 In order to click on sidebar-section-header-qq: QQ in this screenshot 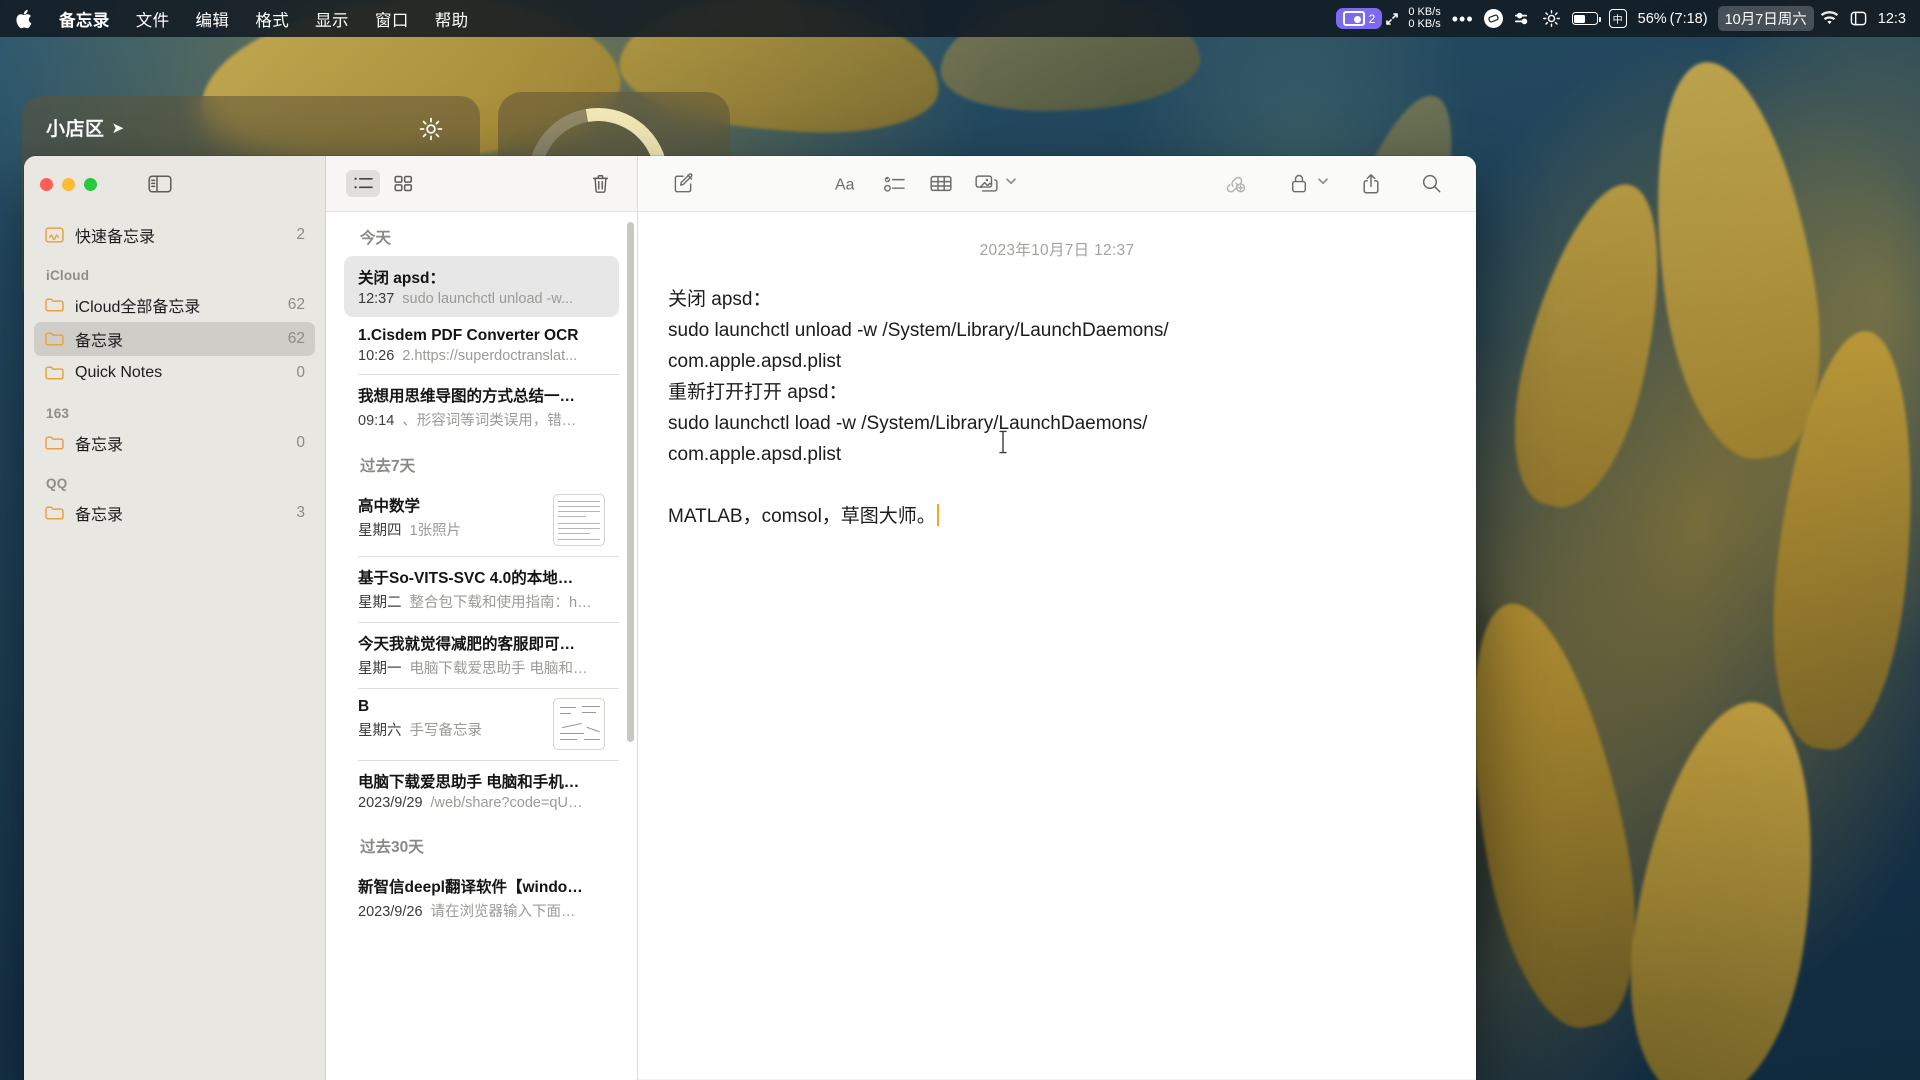, I will do `click(57, 483)`.